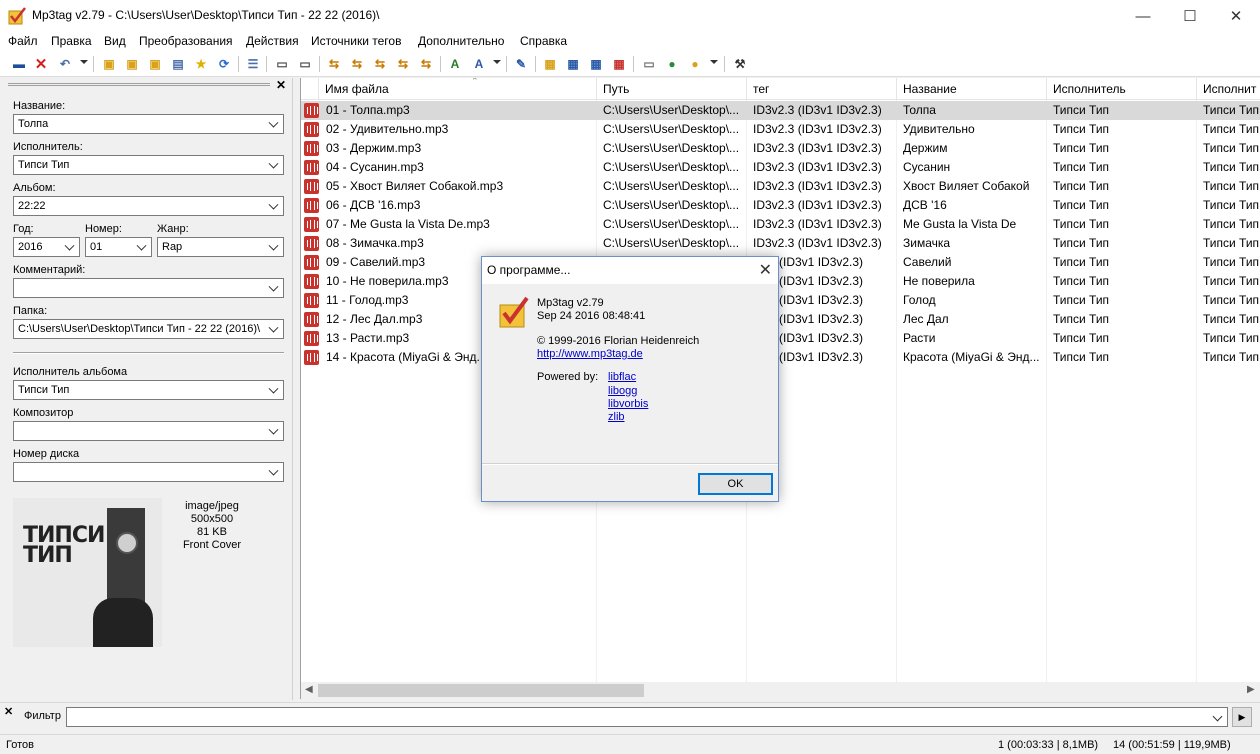  Describe the element at coordinates (426, 64) in the screenshot. I see `tag-to-text-file-icon: ⇆` at that location.